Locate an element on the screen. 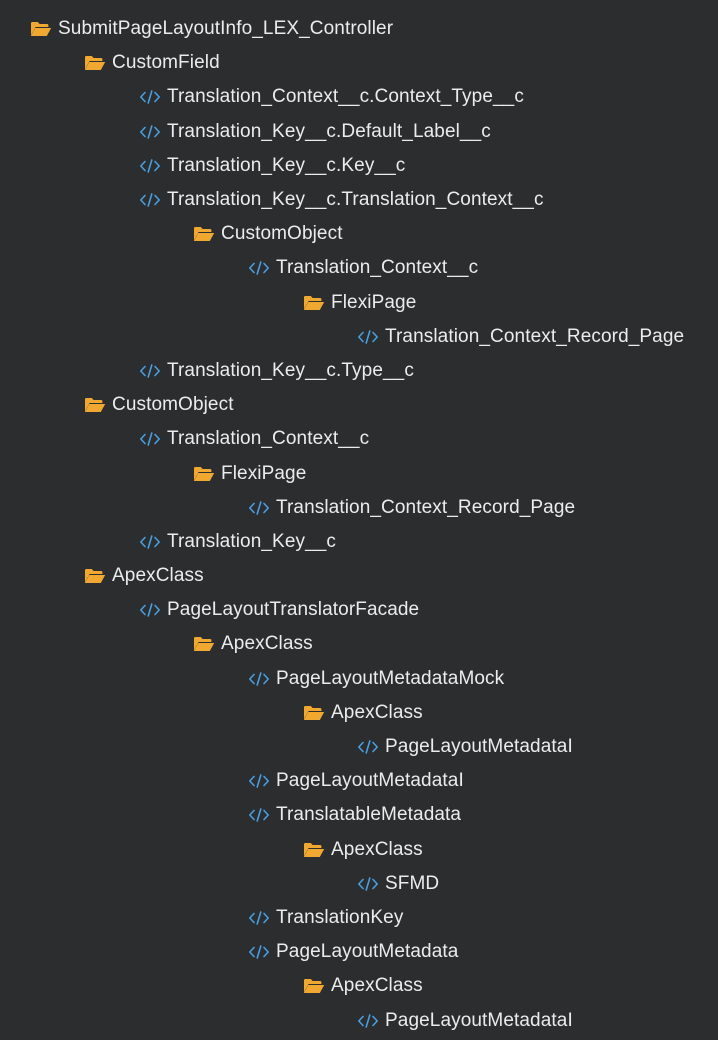 This screenshot has height=1040, width=718. tree-file-node: TranslatableMetadata is located at coordinates (359, 815).